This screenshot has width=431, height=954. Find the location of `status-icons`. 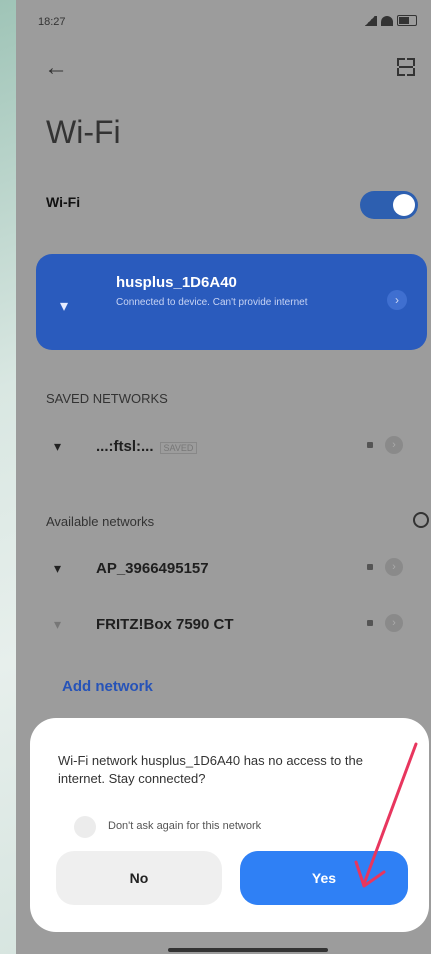

status-icons is located at coordinates (390, 20).